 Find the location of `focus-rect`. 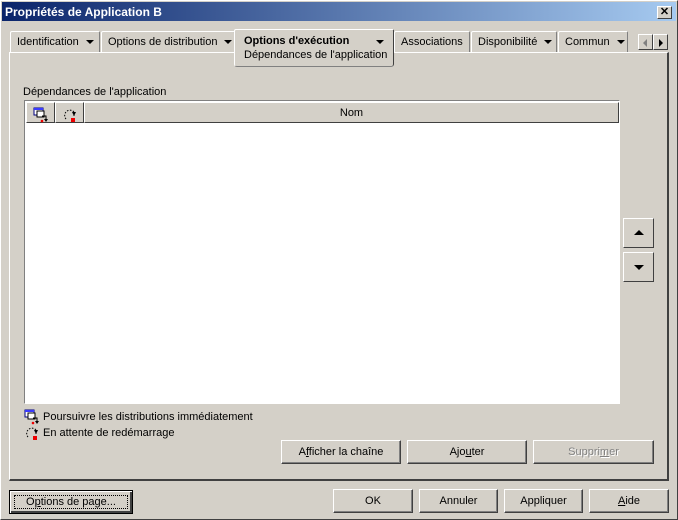

focus-rect is located at coordinates (71, 502).